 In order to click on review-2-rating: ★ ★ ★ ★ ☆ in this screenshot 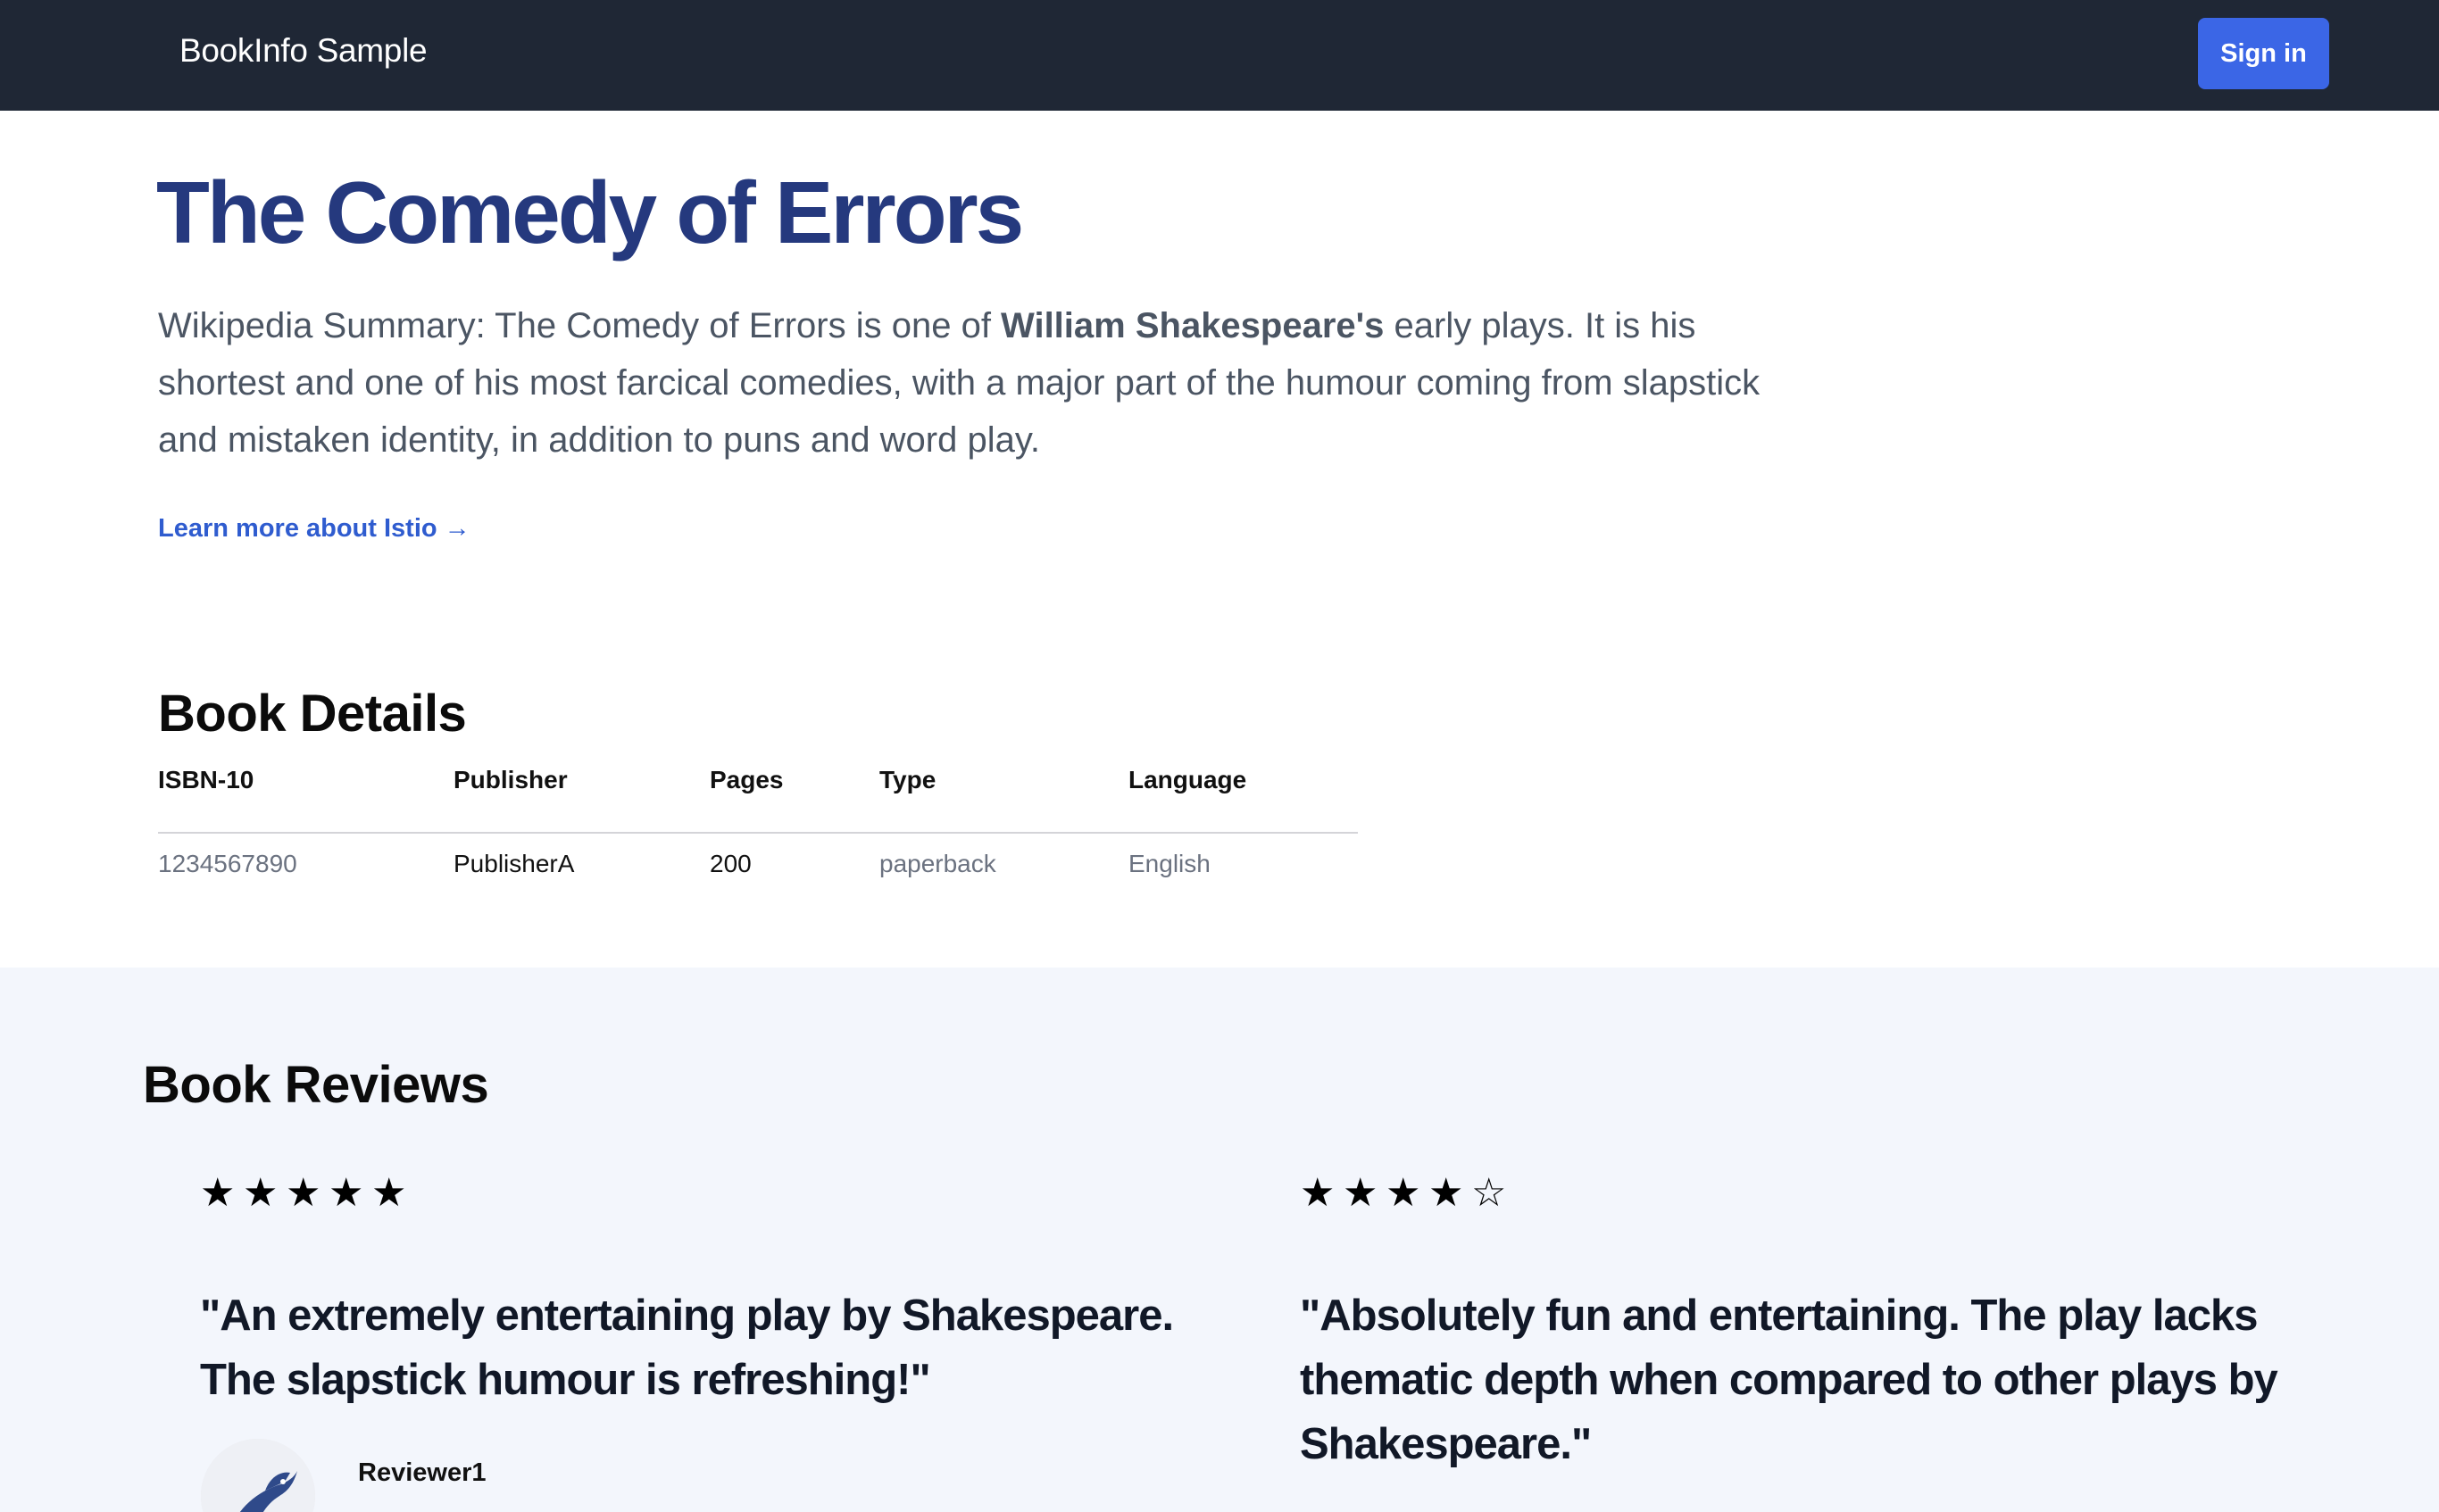, I will do `click(1407, 1194)`.